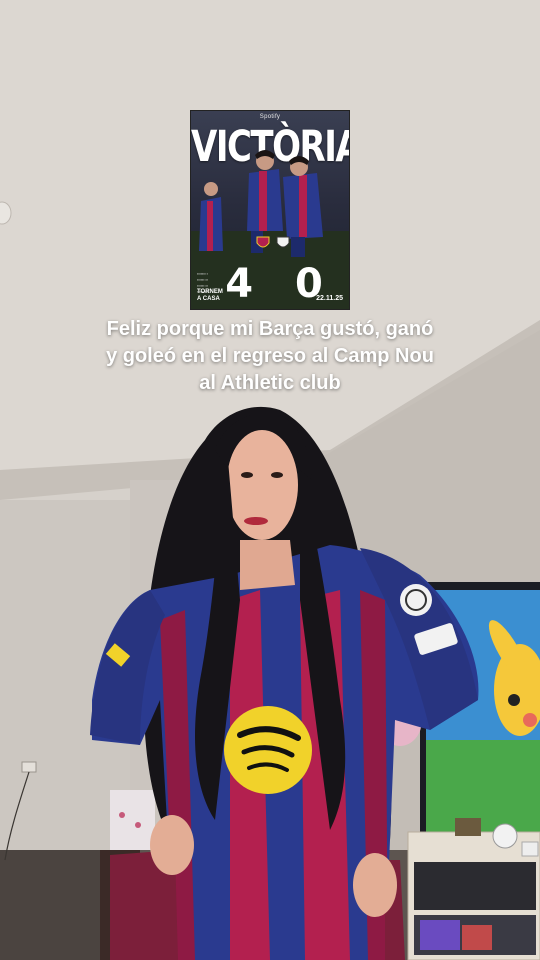  Describe the element at coordinates (270, 383) in the screenshot. I see `caption-line-3: al Athletic club` at that location.